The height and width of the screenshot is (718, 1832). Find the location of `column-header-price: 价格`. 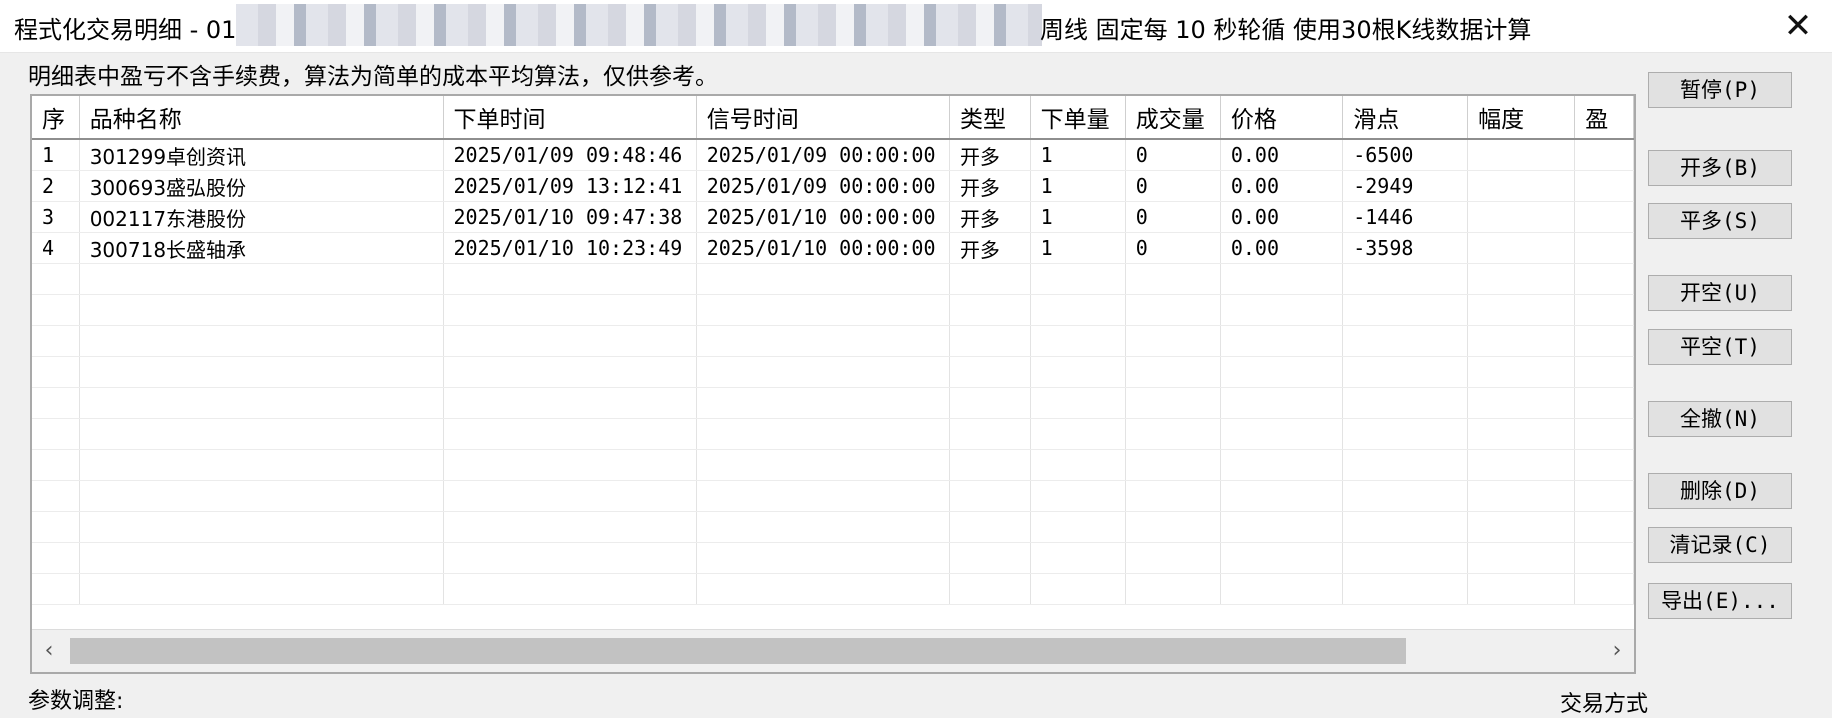

column-header-price: 价格 is located at coordinates (1282, 118).